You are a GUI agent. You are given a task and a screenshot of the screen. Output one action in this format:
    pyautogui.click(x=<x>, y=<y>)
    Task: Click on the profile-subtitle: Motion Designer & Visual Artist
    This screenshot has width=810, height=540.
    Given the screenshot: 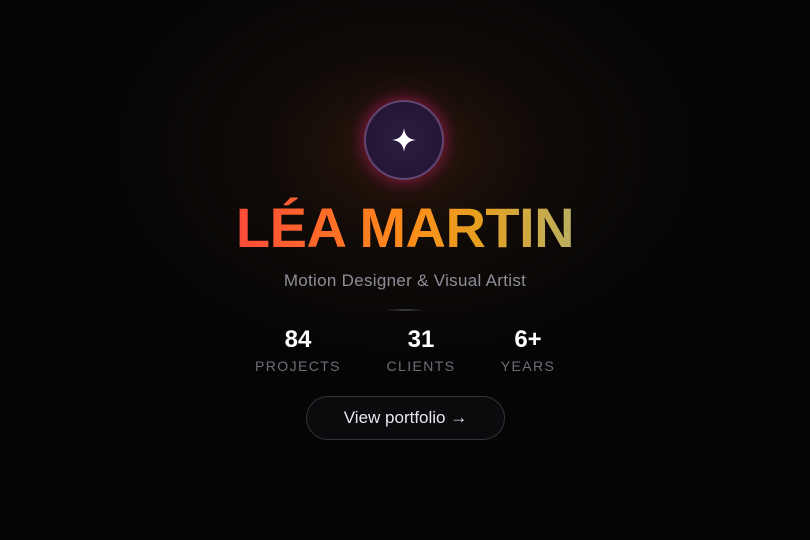 What is the action you would take?
    pyautogui.click(x=405, y=280)
    